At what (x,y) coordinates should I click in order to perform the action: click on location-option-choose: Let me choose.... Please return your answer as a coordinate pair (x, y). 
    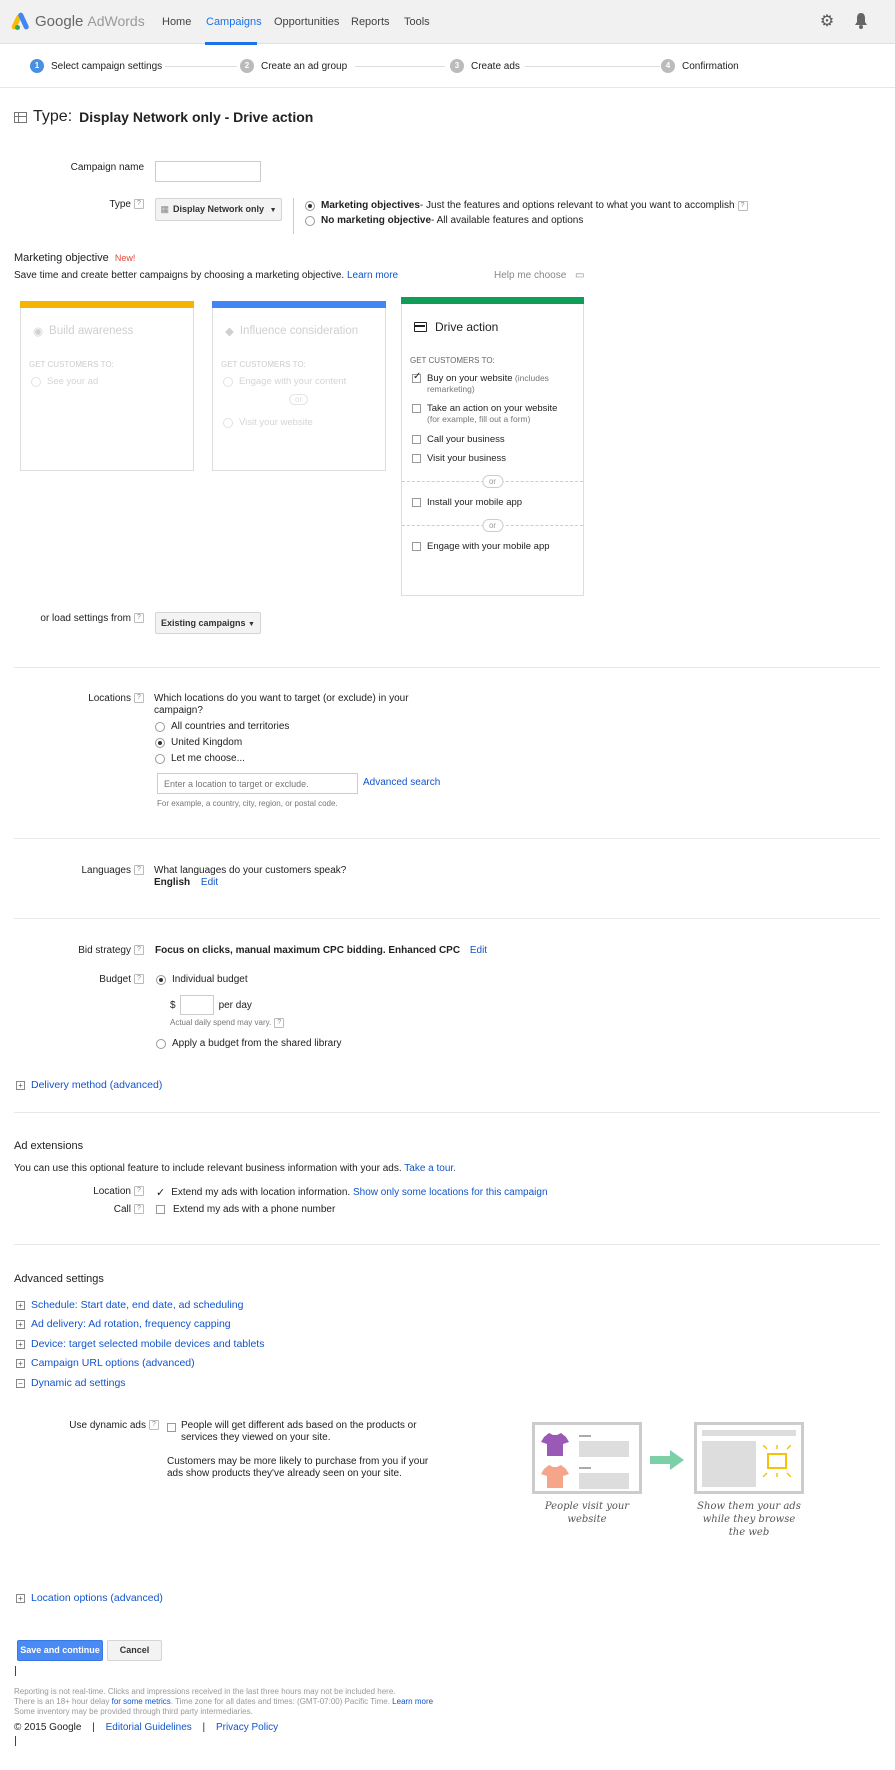
    Looking at the image, I should click on (200, 758).